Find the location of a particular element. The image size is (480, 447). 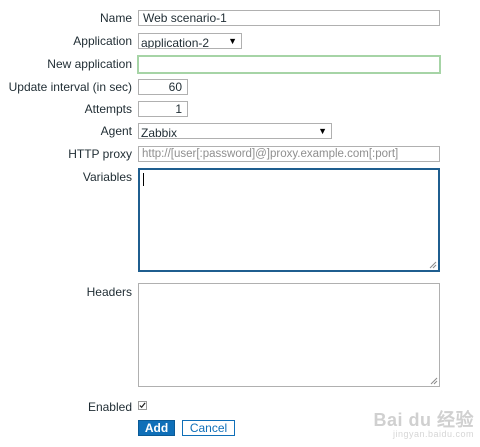

cancel-button: Cancel is located at coordinates (208, 428).